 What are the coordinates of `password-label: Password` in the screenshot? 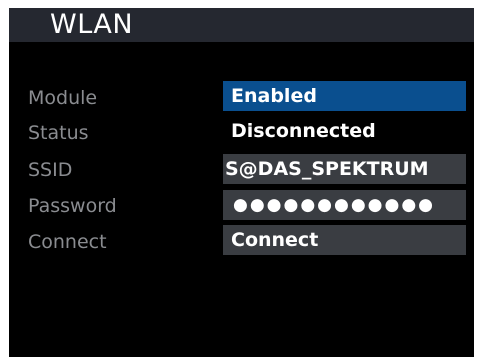 It's located at (72, 206).